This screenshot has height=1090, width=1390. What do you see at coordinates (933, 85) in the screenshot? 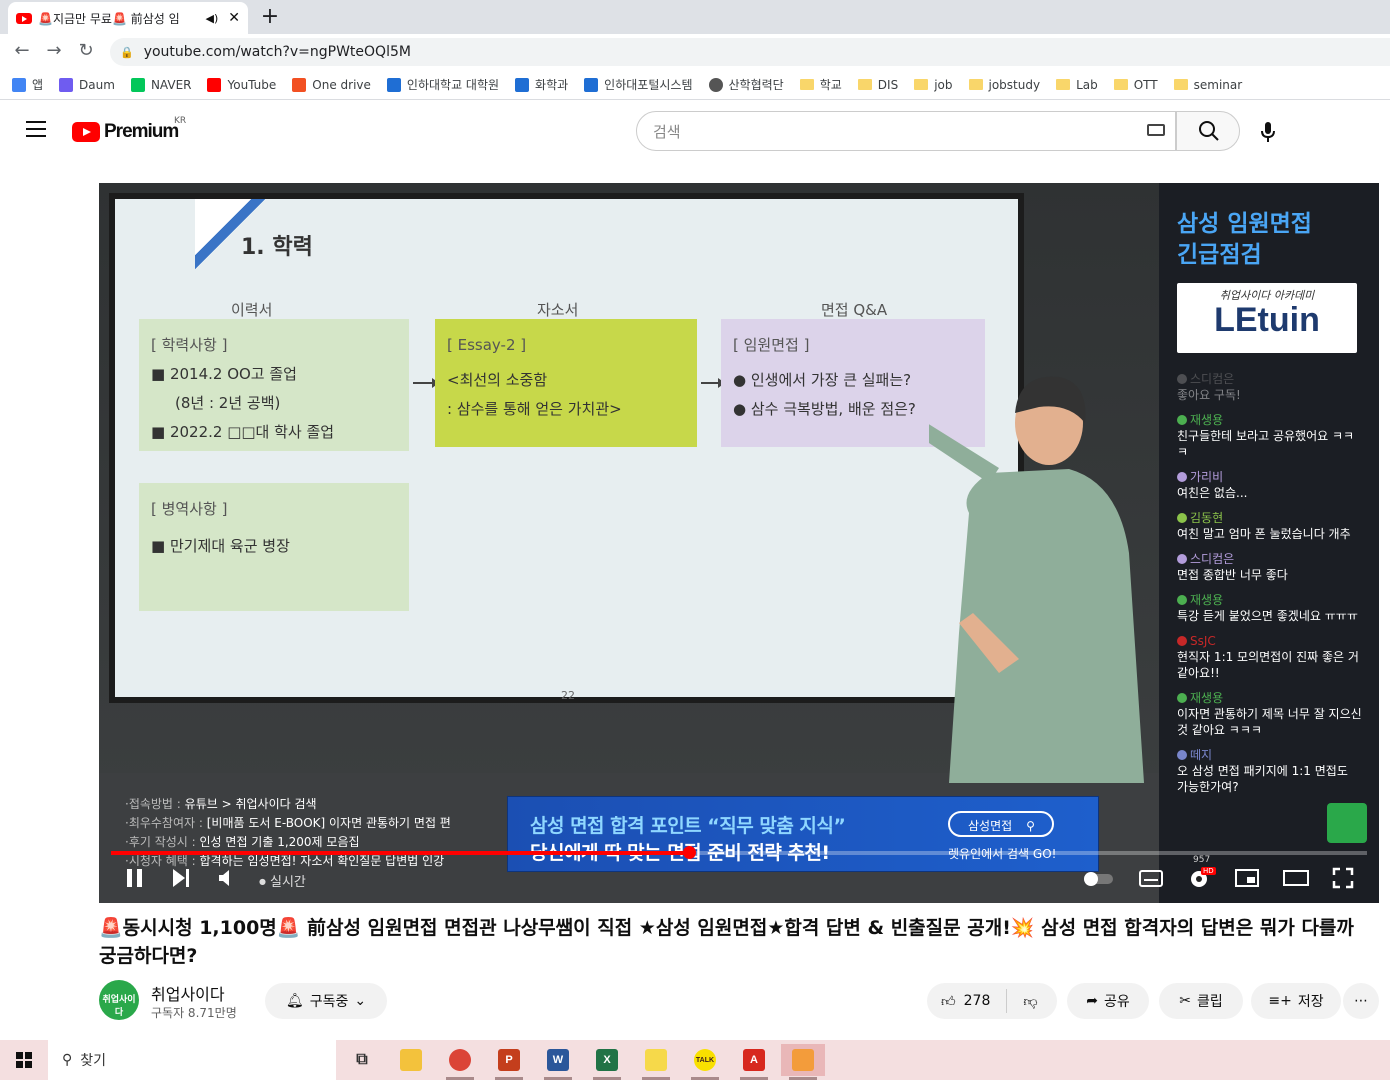
I see `bookmark-11: job` at bounding box center [933, 85].